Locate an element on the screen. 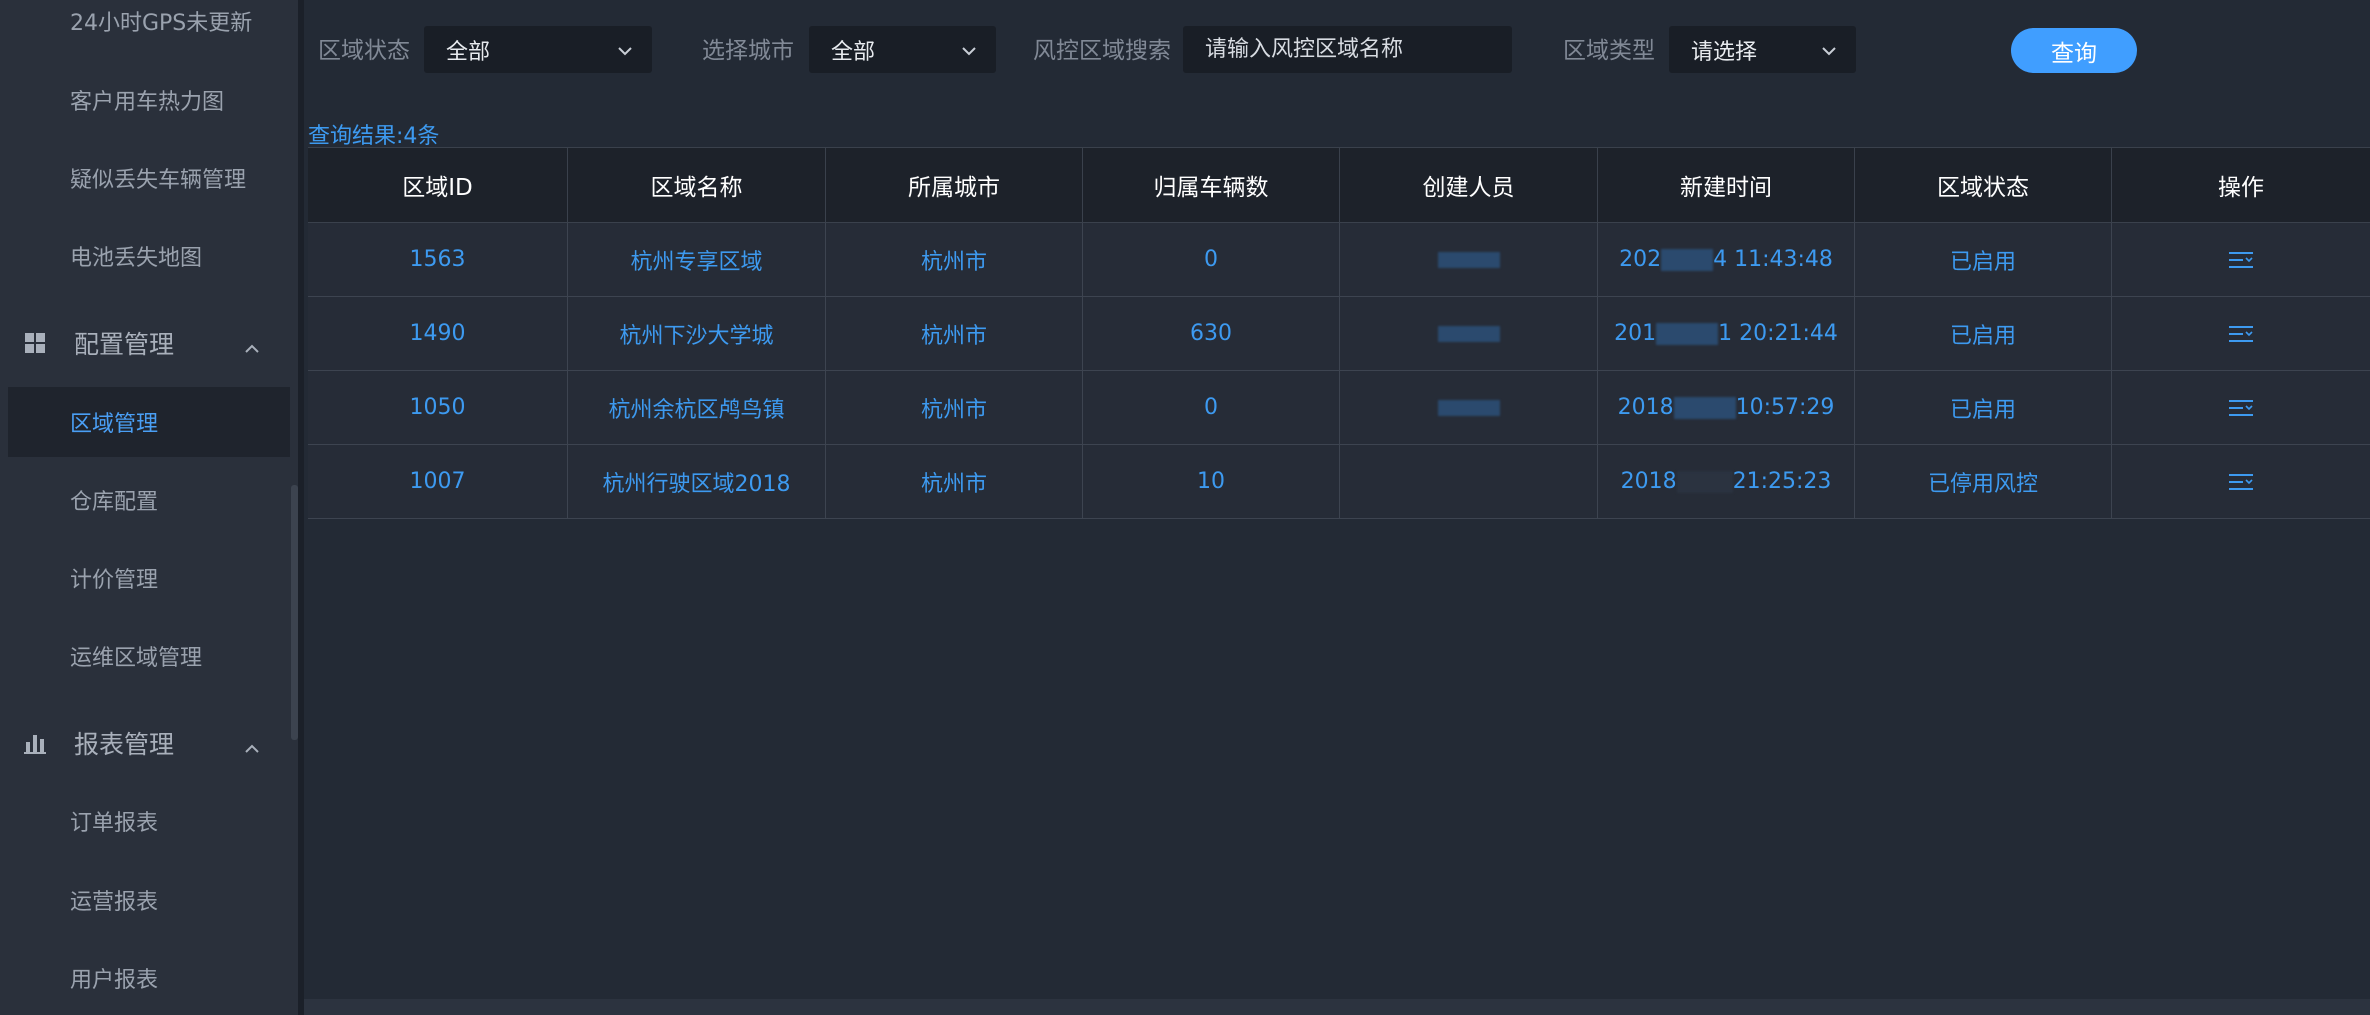  result-count: 查询结果:4条 is located at coordinates (374, 136).